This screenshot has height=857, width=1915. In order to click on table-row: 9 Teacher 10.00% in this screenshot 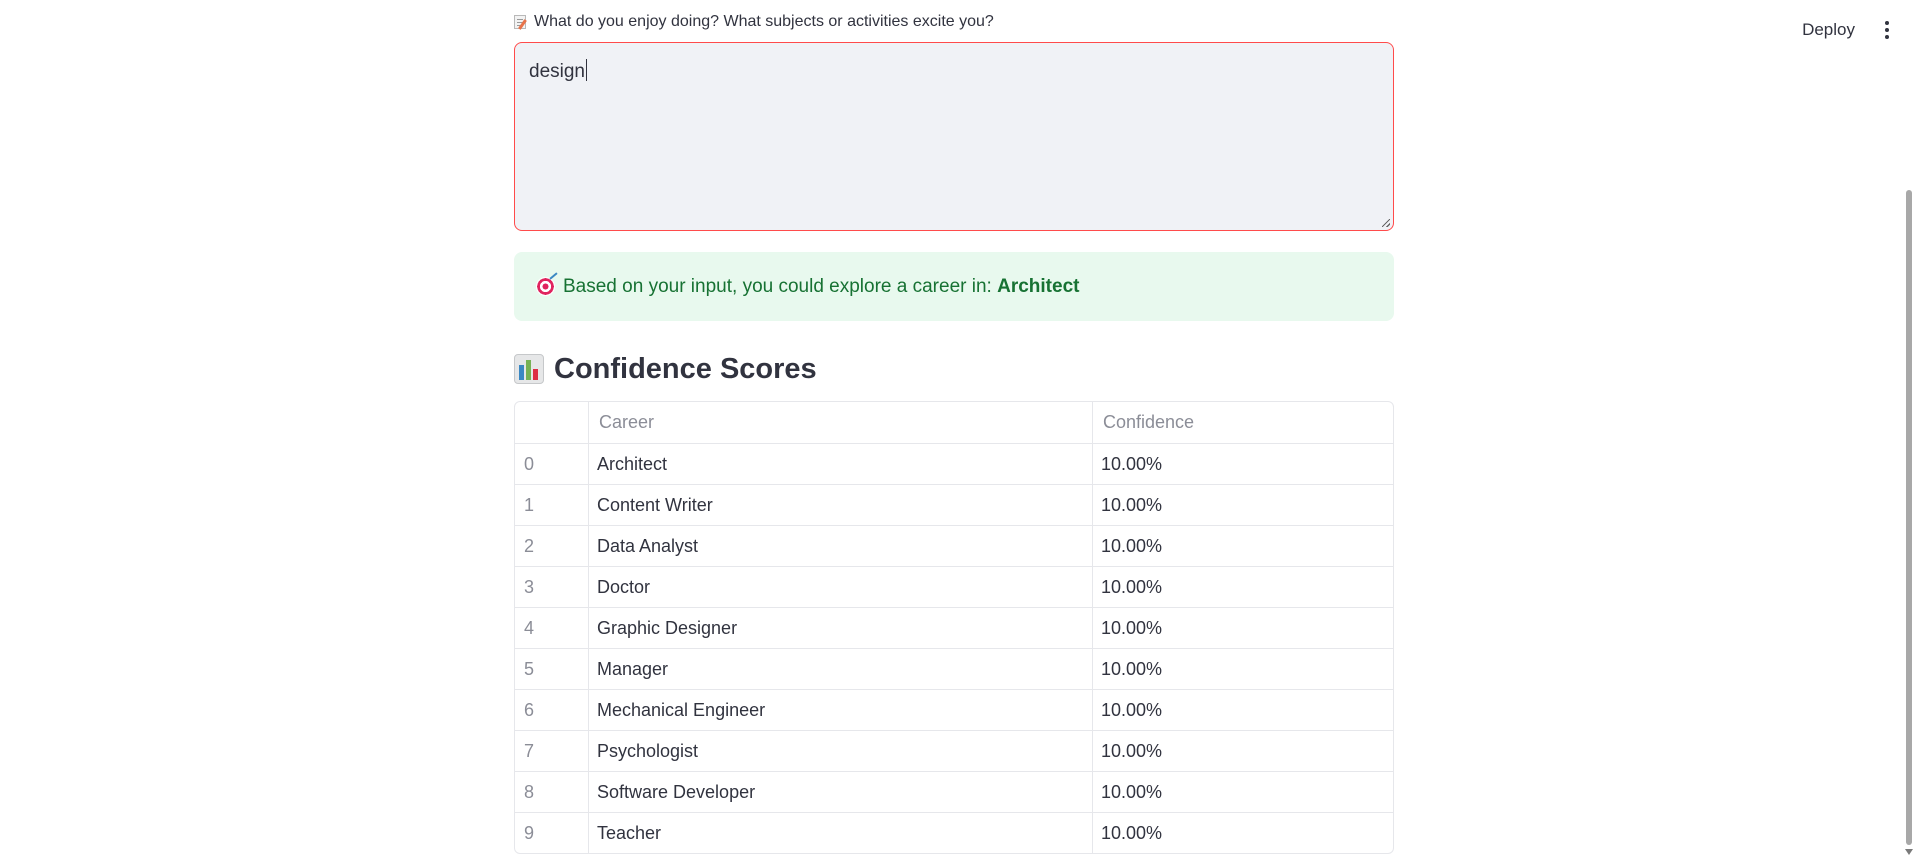, I will do `click(954, 832)`.